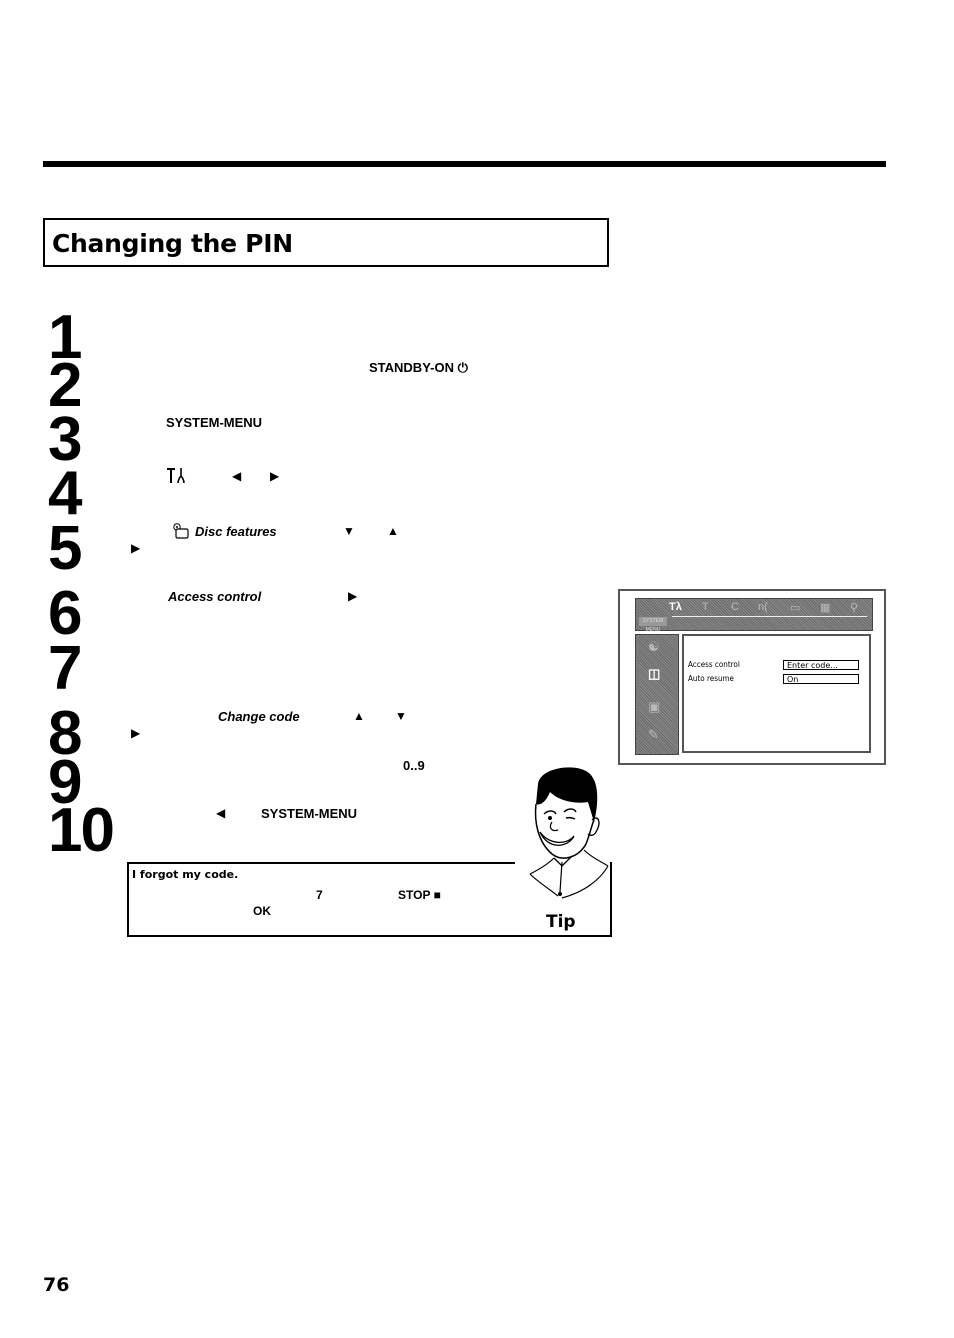  What do you see at coordinates (821, 679) in the screenshot?
I see `osd-row-value: On` at bounding box center [821, 679].